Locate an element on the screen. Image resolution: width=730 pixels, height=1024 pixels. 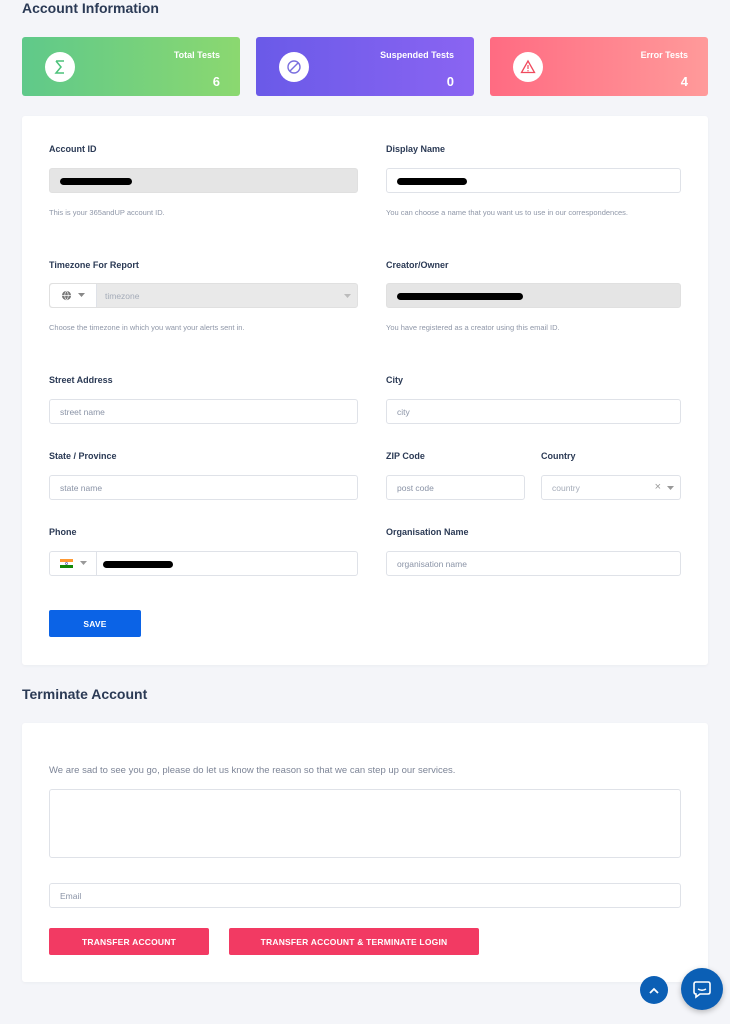
timezone-select: timezone is located at coordinates (203, 295).